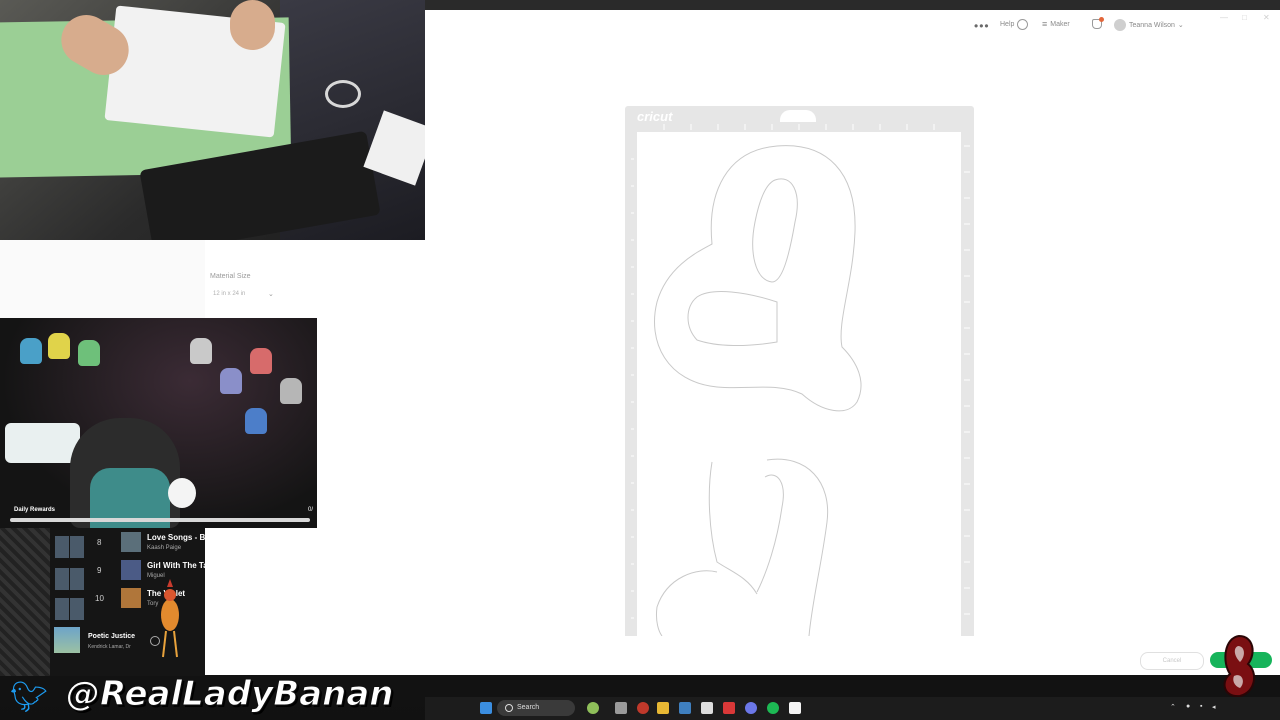 This screenshot has width=1280, height=720. Describe the element at coordinates (176, 537) in the screenshot. I see `track-title: Love Songs - Bo` at that location.